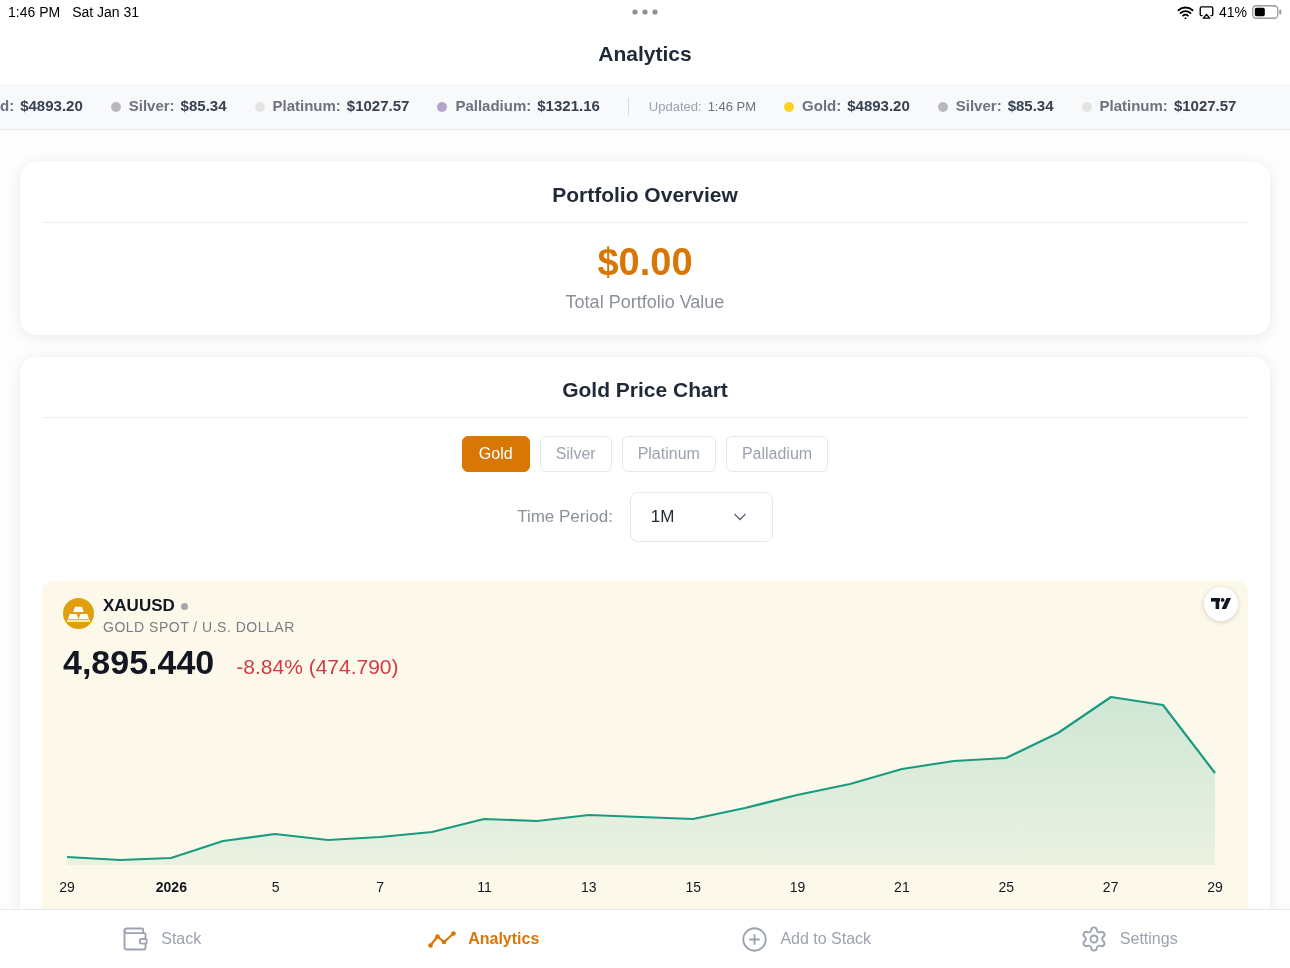  Describe the element at coordinates (317, 667) in the screenshot. I see `price-change: -8.84% (474.790)` at that location.